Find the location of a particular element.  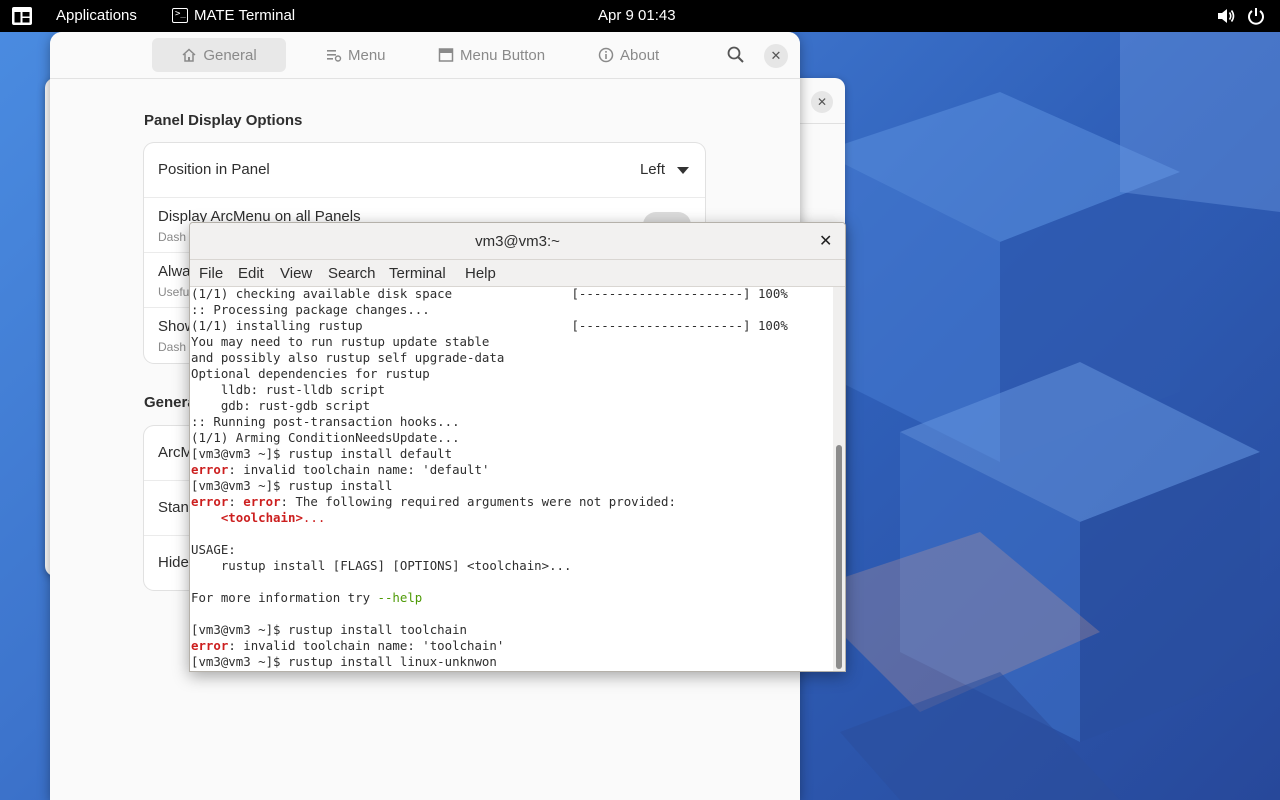

terminal-line: gdb: rust-gdb script is located at coordinates (281, 405).